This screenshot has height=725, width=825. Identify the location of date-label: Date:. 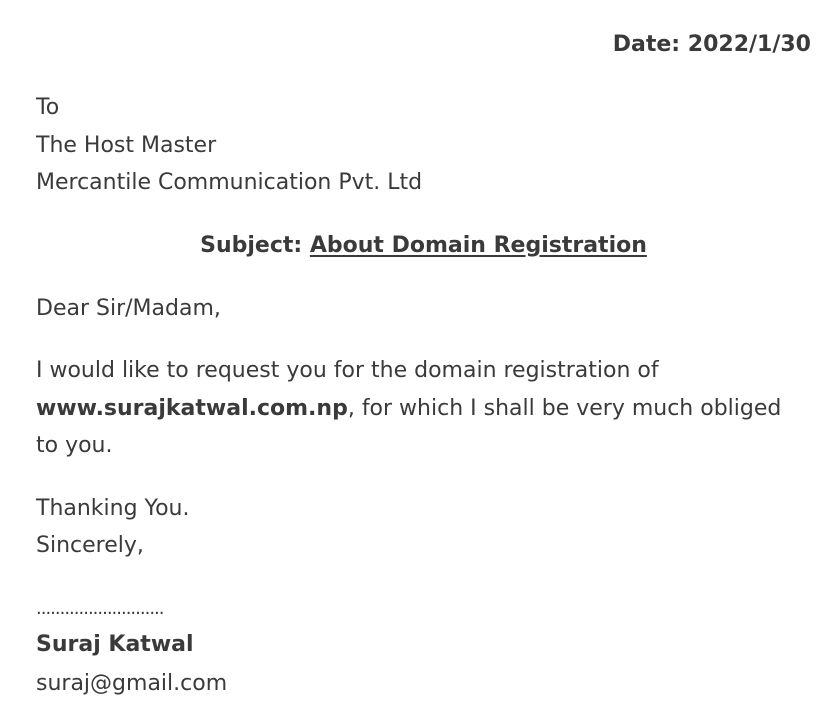
(646, 44).